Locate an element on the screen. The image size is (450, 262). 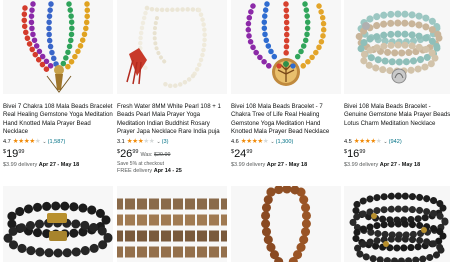
black-bead-bracelets-image is located at coordinates (58, 229).